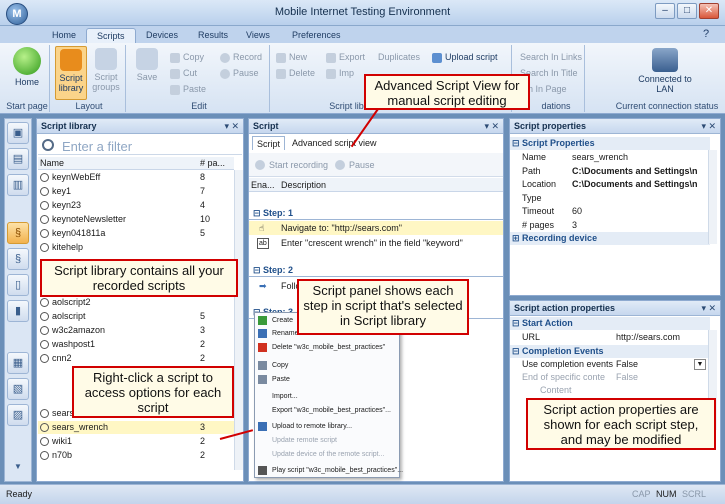  I want to click on nav-results-icon: ▤, so click(18, 159).